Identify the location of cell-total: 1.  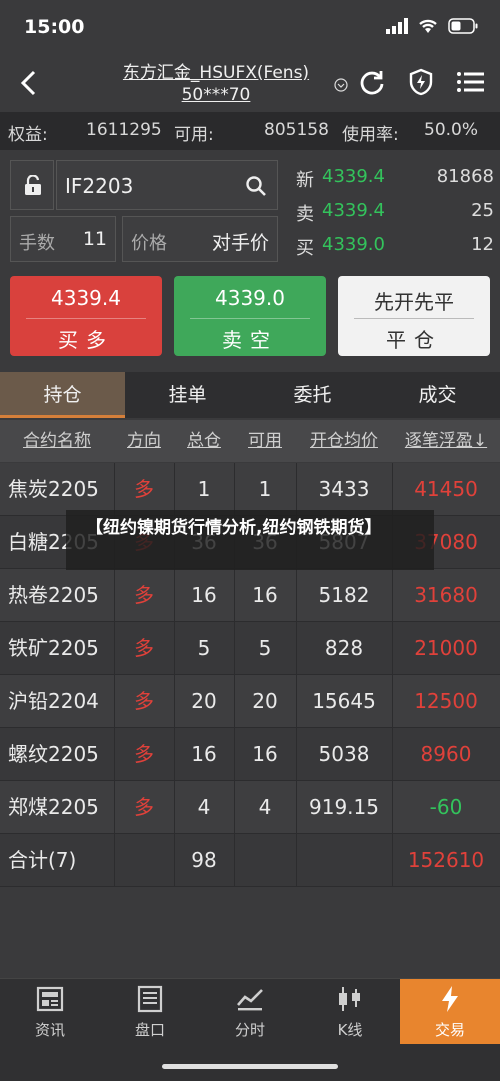
(204, 489).